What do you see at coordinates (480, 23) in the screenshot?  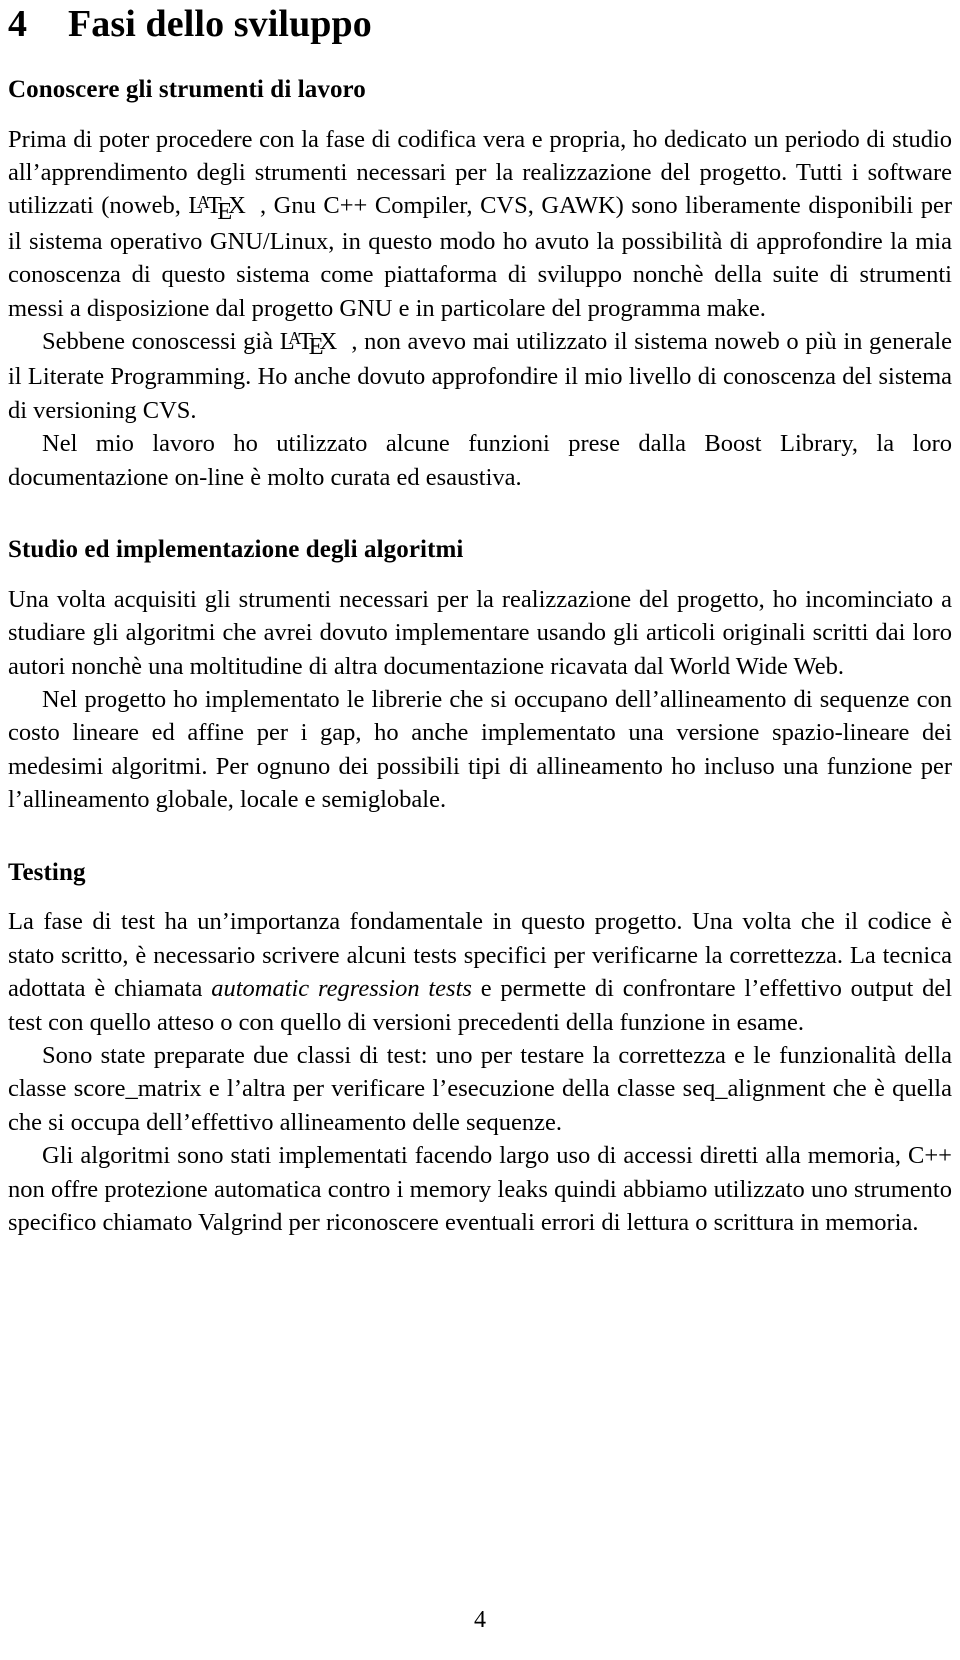 I see `section-heading: 4 Fasi dello sviluppo` at bounding box center [480, 23].